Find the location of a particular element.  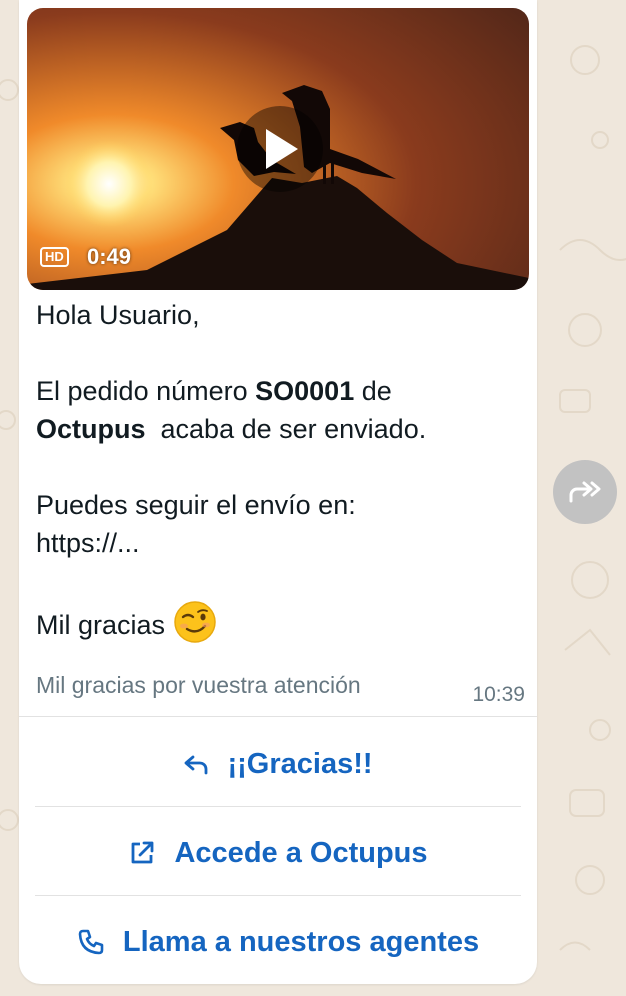

forward-button is located at coordinates (585, 492).